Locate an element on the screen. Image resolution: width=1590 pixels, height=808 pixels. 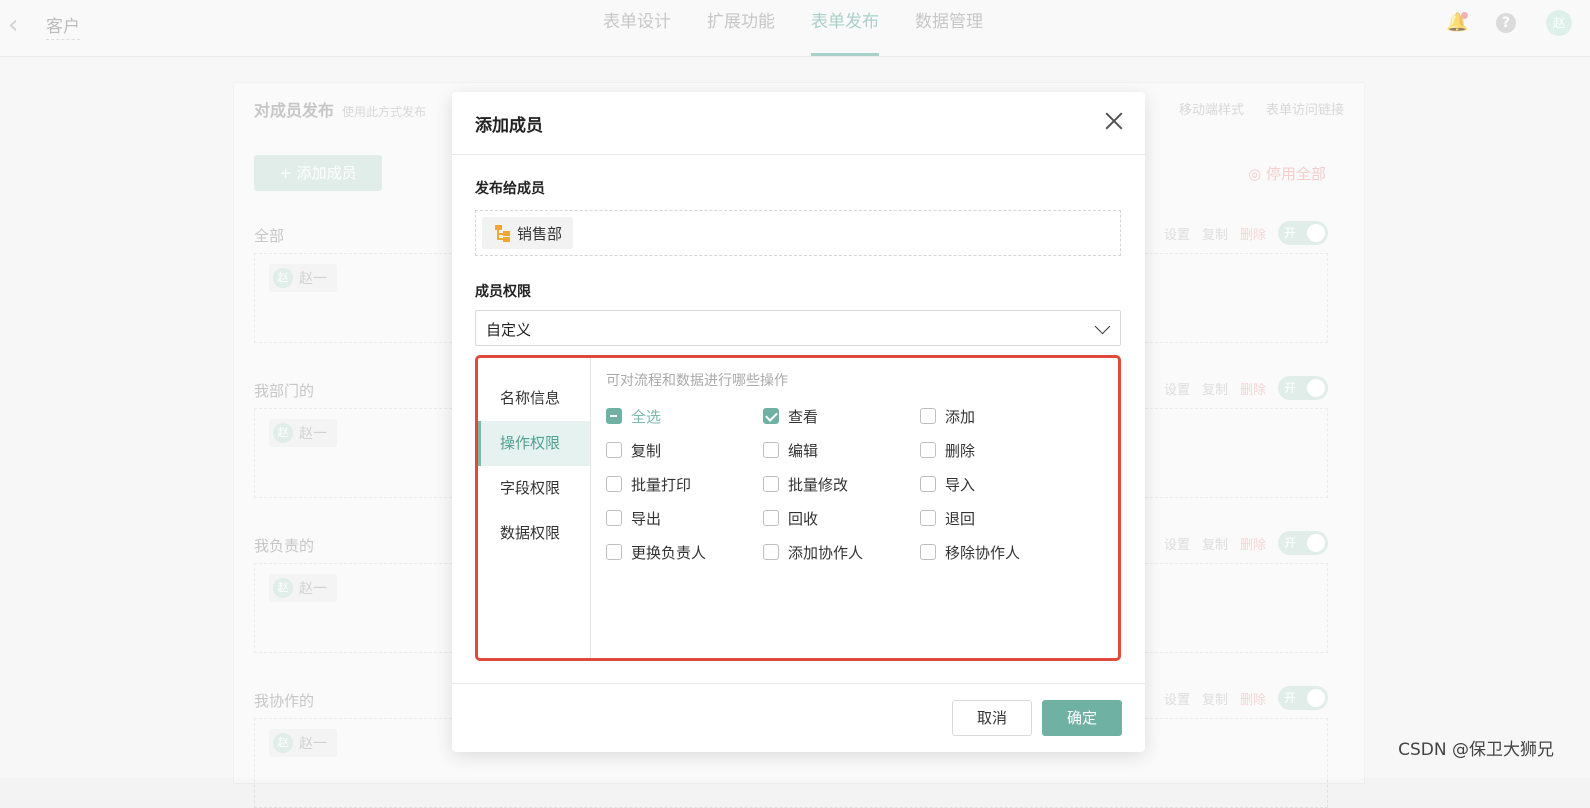
checkbox-view: 查看 is located at coordinates (841, 416).